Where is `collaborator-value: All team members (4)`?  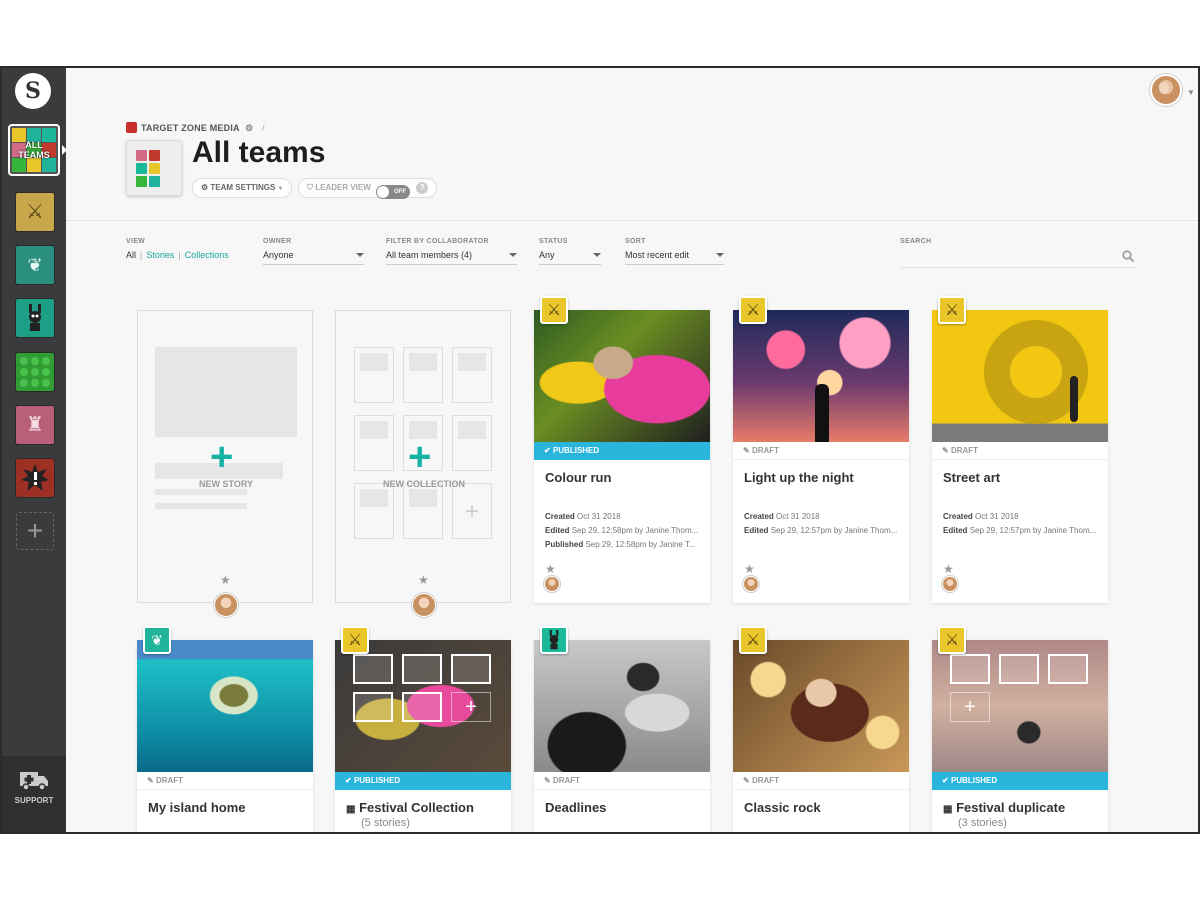
collaborator-value: All team members (4) is located at coordinates (429, 255).